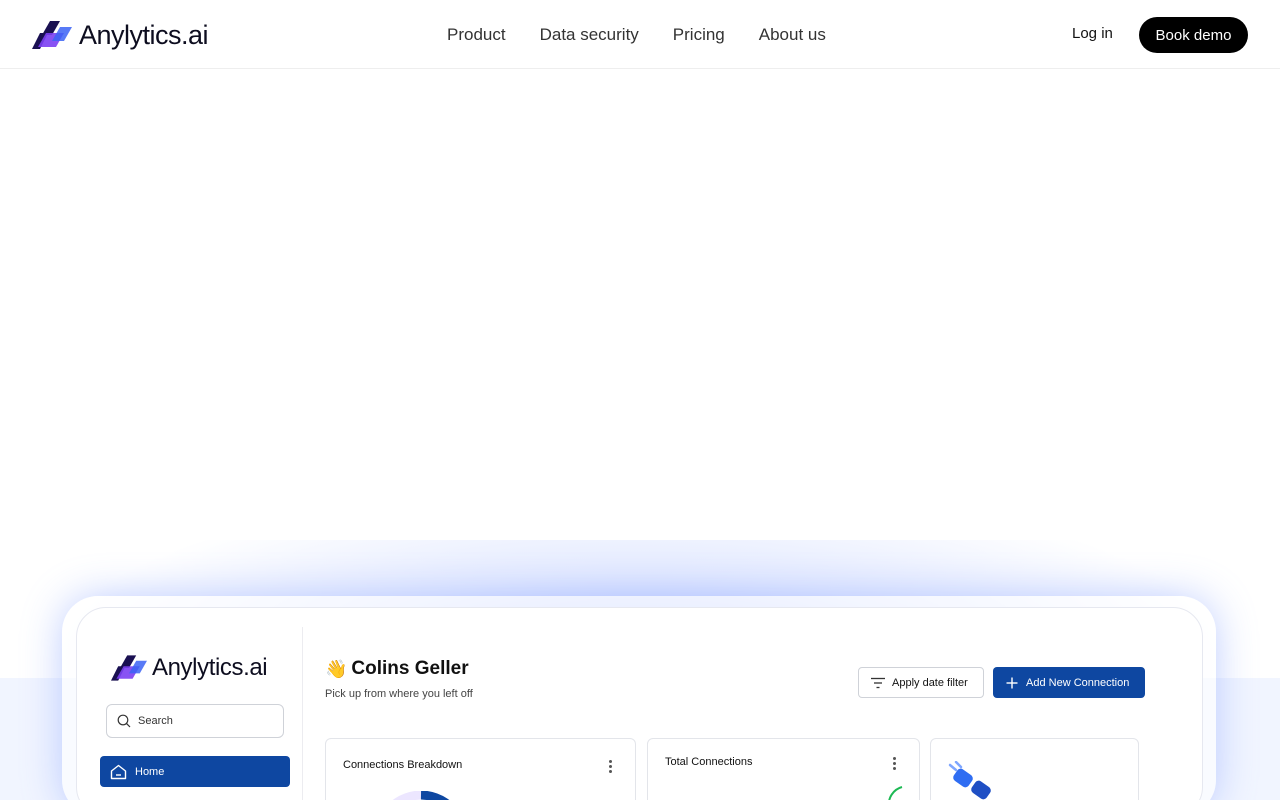  I want to click on search-placeholder: Search, so click(155, 721).